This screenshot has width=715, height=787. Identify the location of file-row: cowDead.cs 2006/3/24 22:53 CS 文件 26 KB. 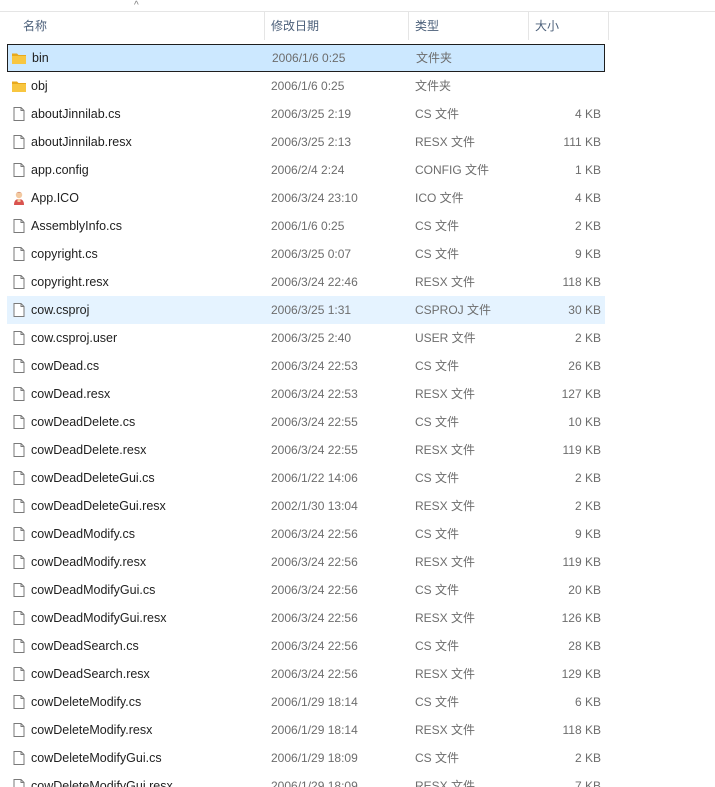
(306, 366).